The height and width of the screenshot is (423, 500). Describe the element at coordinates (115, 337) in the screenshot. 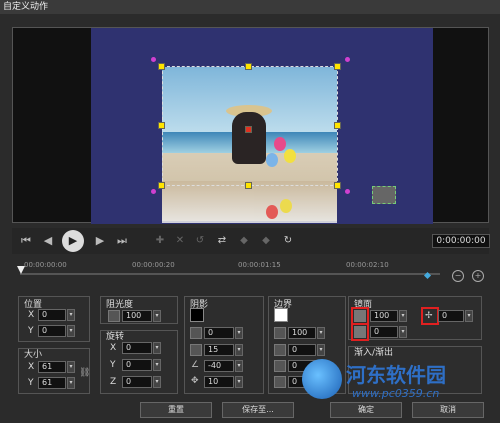

I see `rotation-label: 旋转` at that location.